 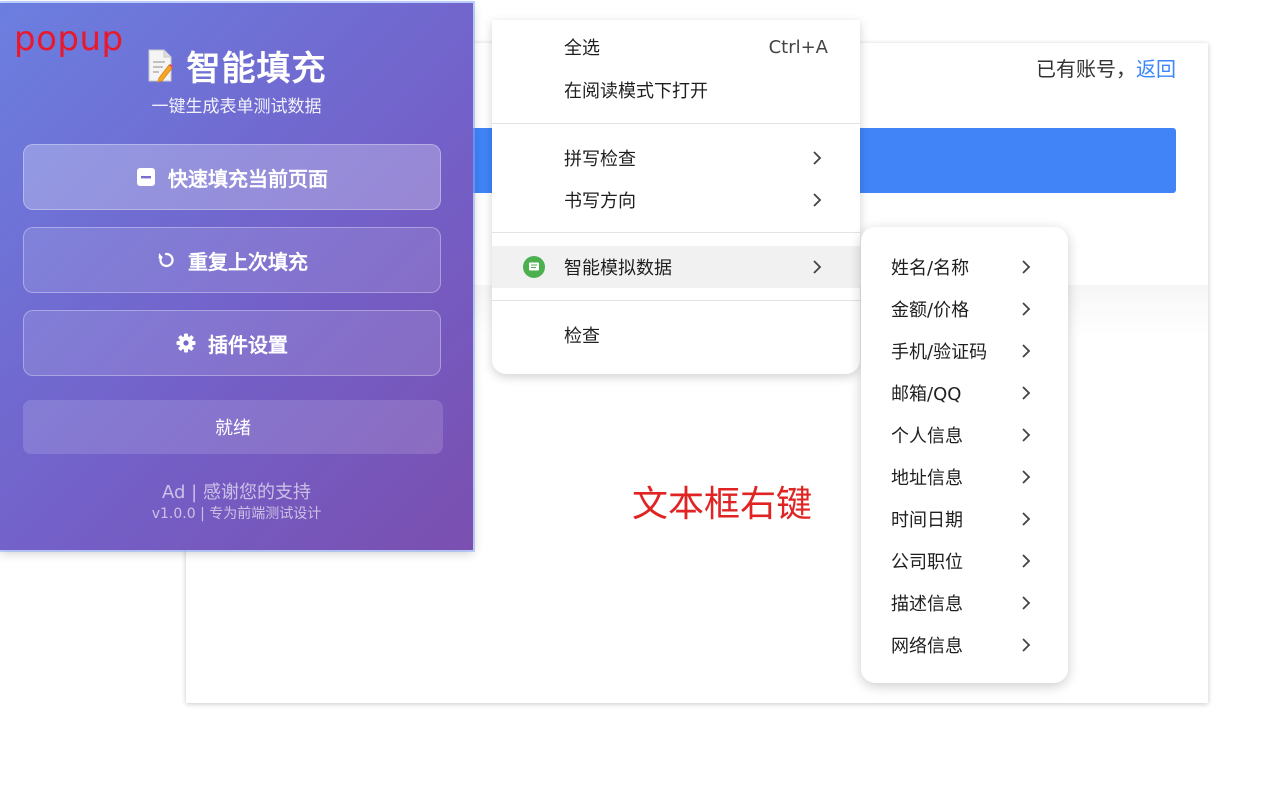 I want to click on popup-title: 智能填充, so click(x=256, y=69).